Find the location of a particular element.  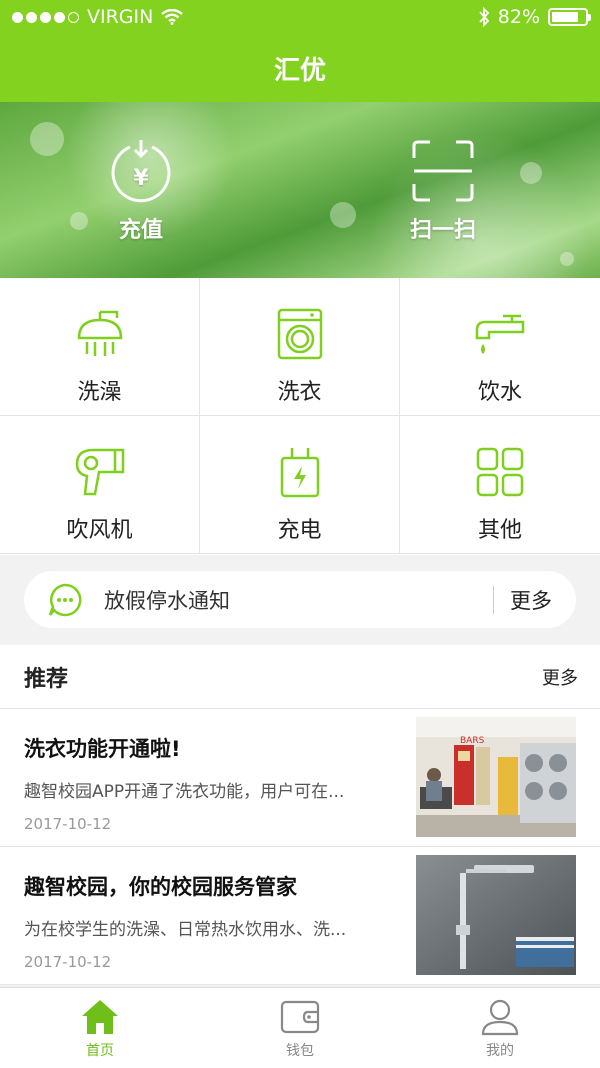

signal-strength-icon is located at coordinates (45, 17).